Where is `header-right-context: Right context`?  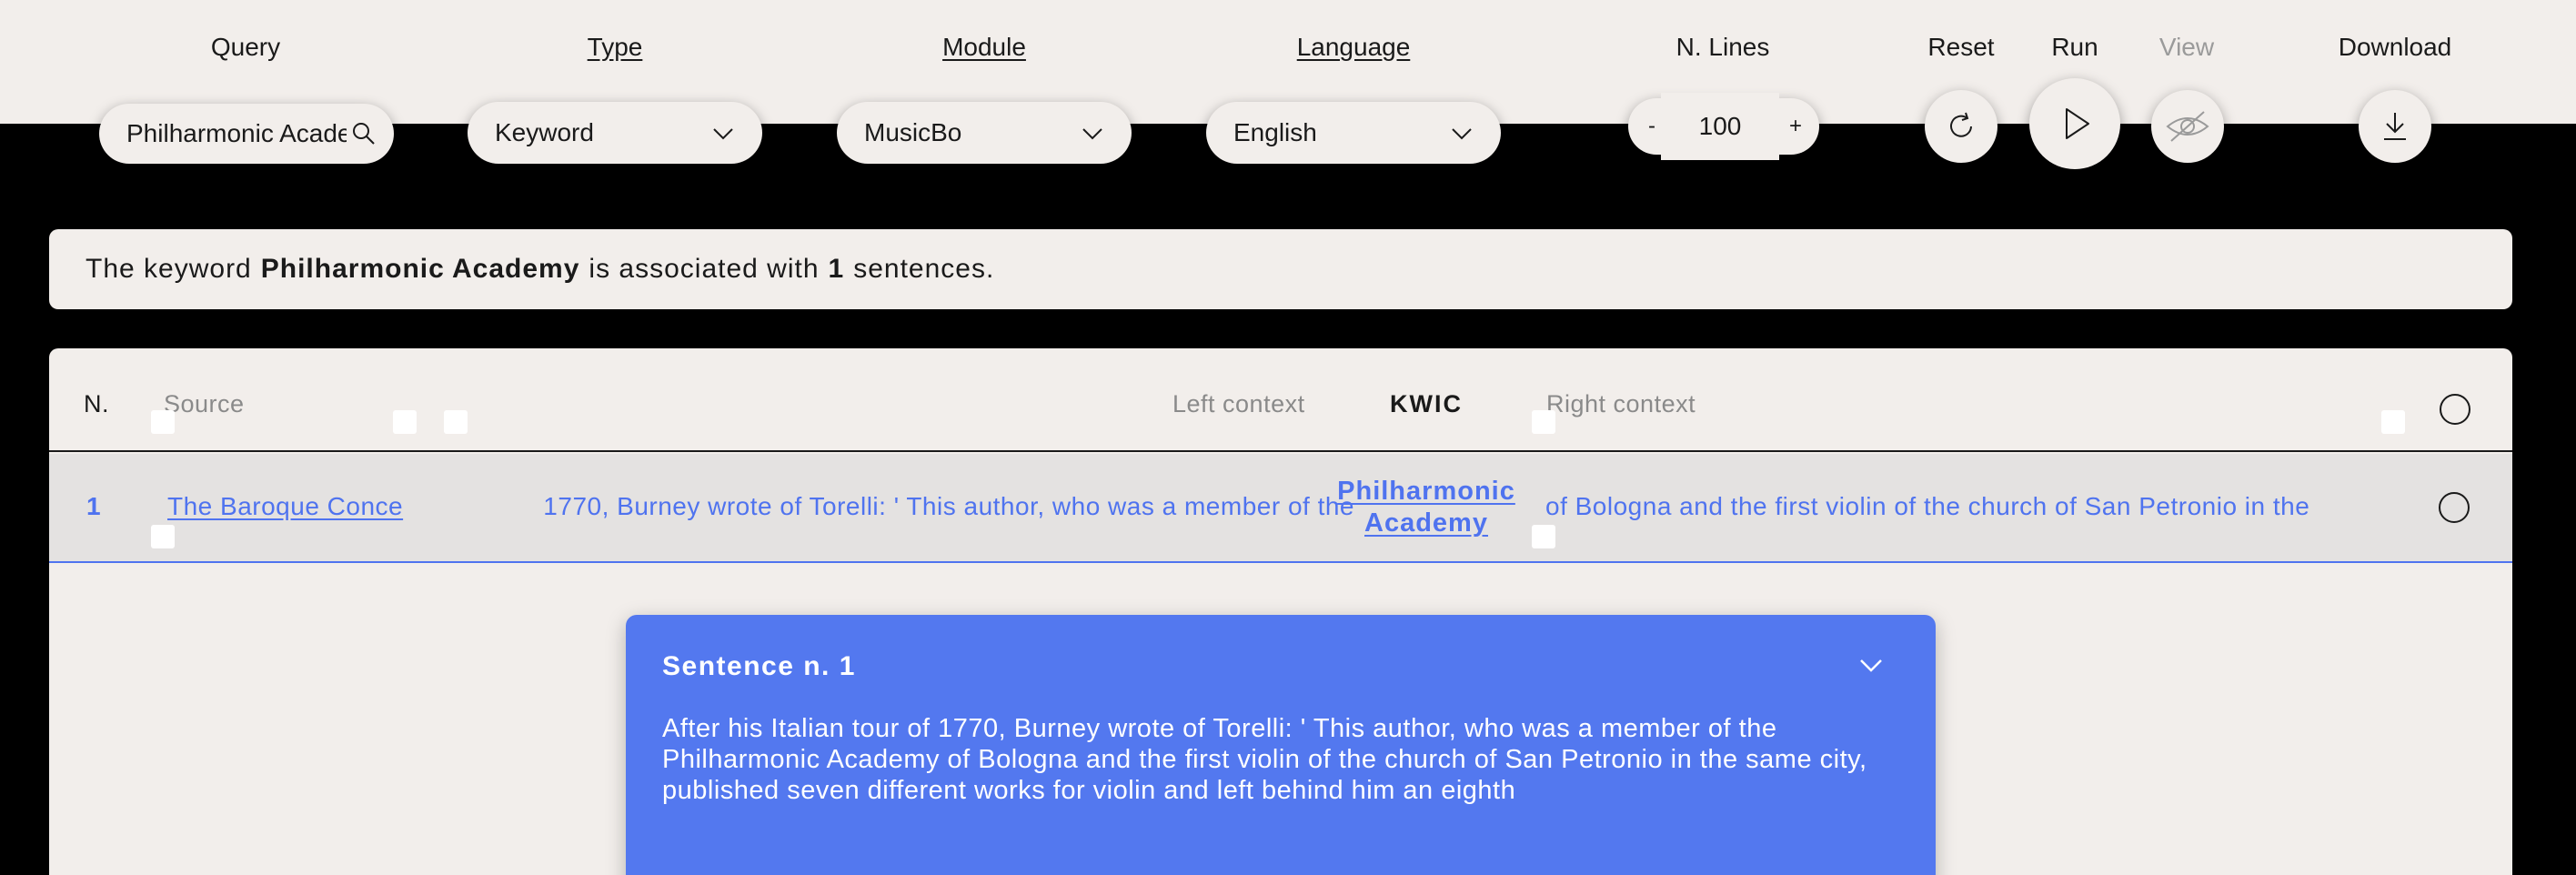
header-right-context: Right context is located at coordinates (1621, 404).